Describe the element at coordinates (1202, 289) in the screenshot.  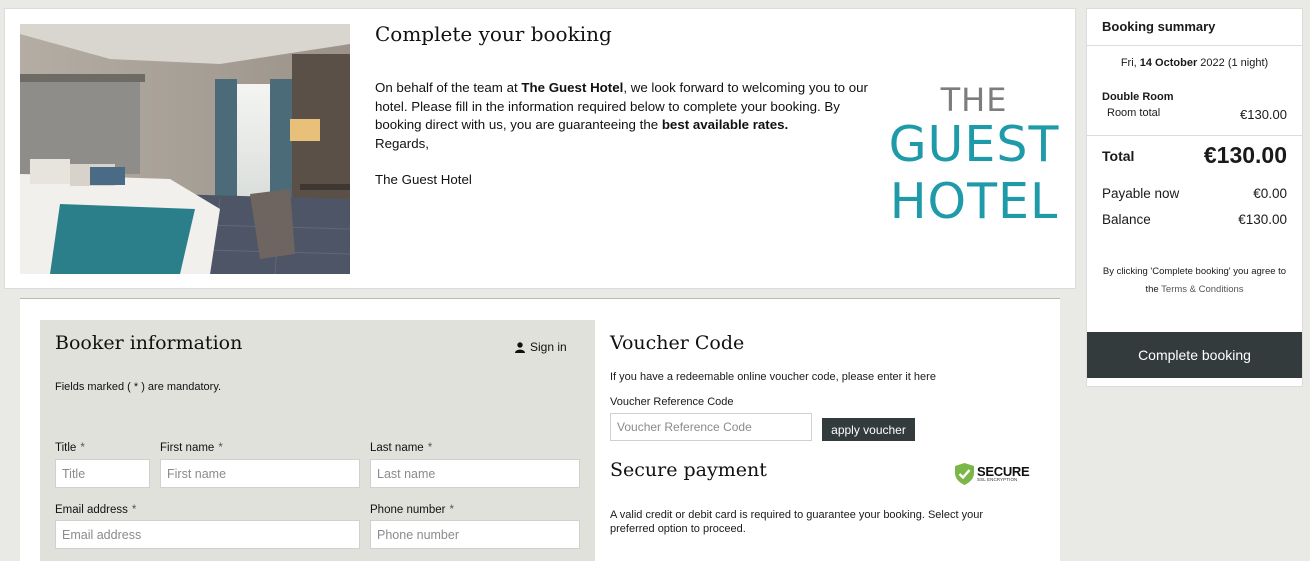
I see `terms-conditions-link: Terms & Conditions` at that location.